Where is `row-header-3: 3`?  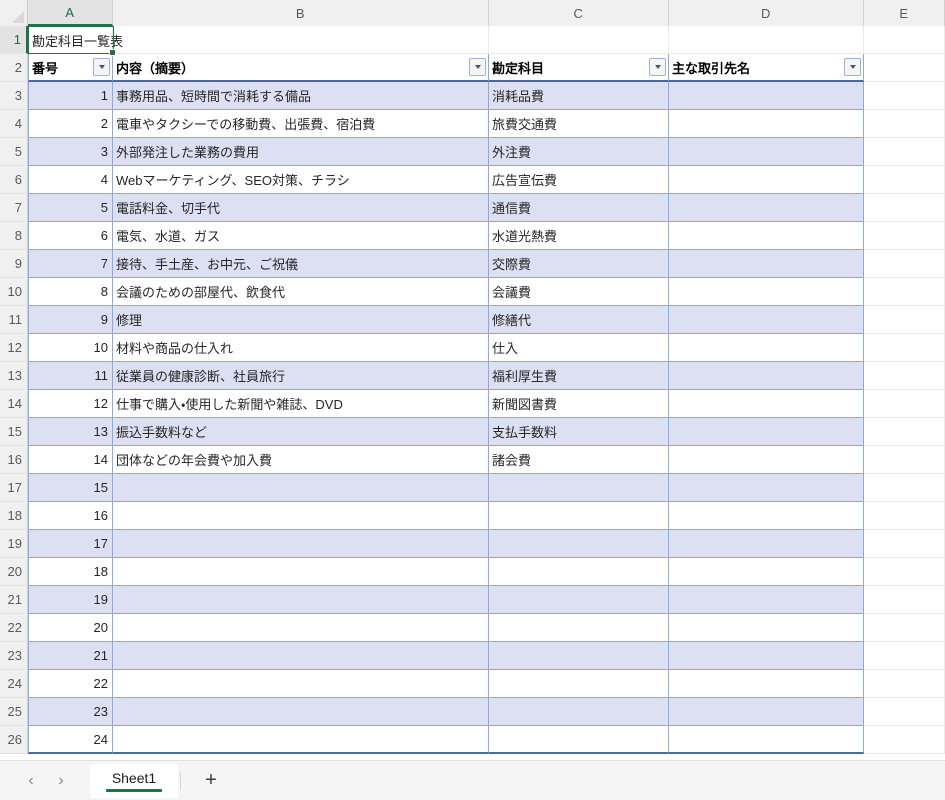
row-header-3: 3 is located at coordinates (14, 96).